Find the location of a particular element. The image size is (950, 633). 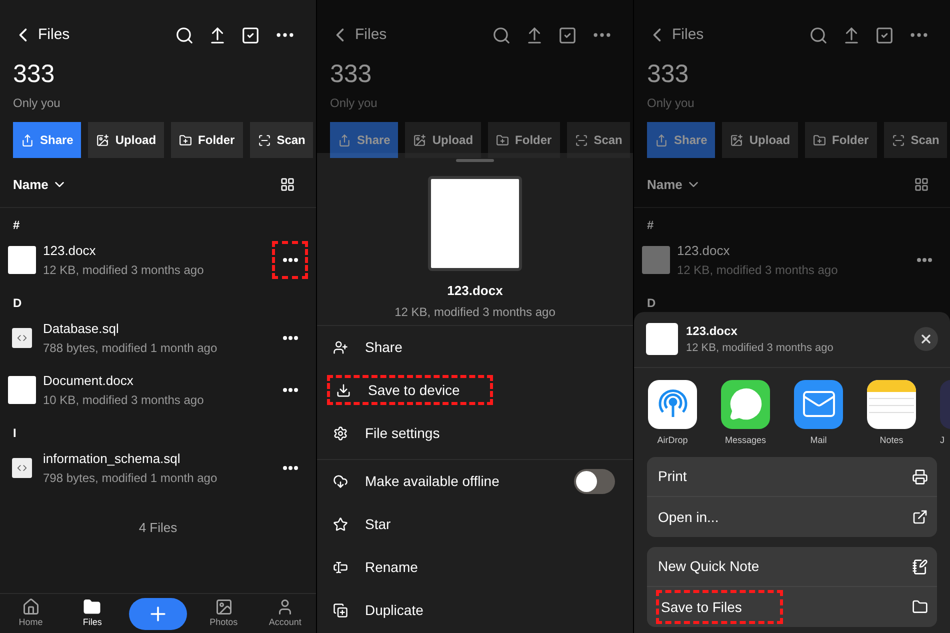

add-button is located at coordinates (157, 614).